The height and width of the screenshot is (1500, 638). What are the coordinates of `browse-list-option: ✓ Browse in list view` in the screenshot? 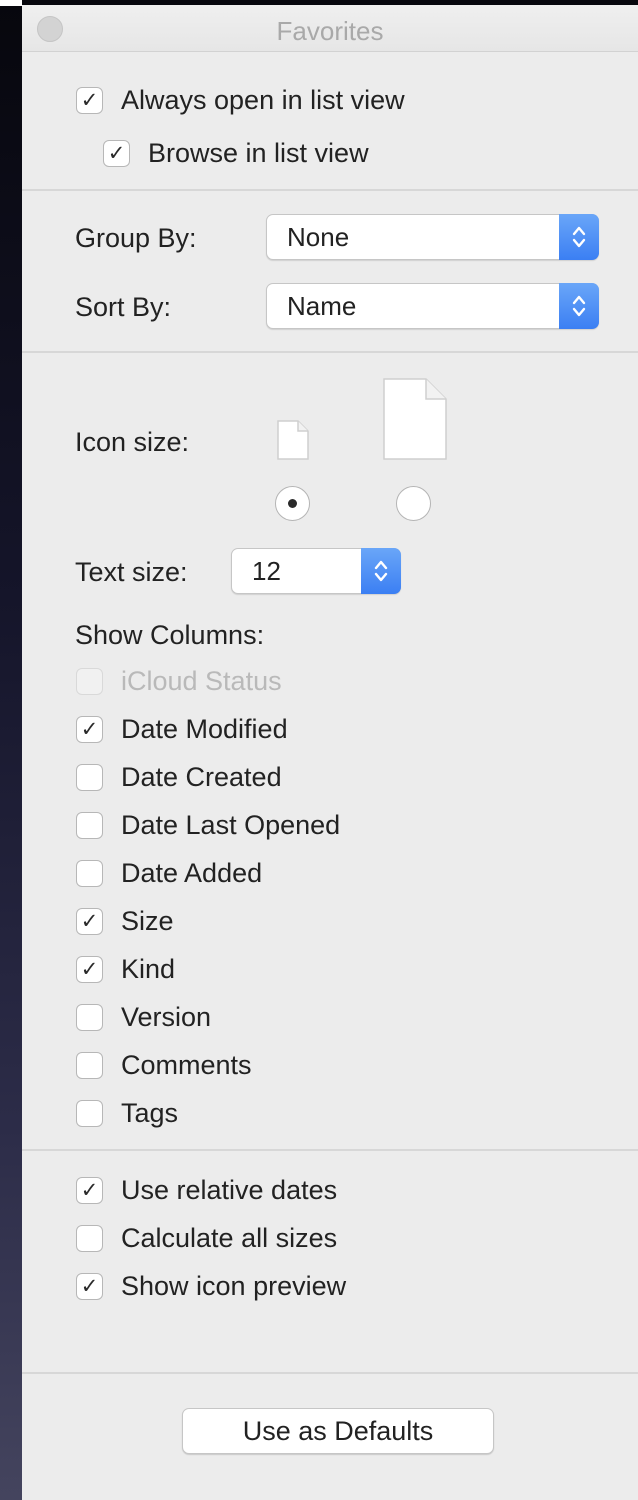 It's located at (236, 153).